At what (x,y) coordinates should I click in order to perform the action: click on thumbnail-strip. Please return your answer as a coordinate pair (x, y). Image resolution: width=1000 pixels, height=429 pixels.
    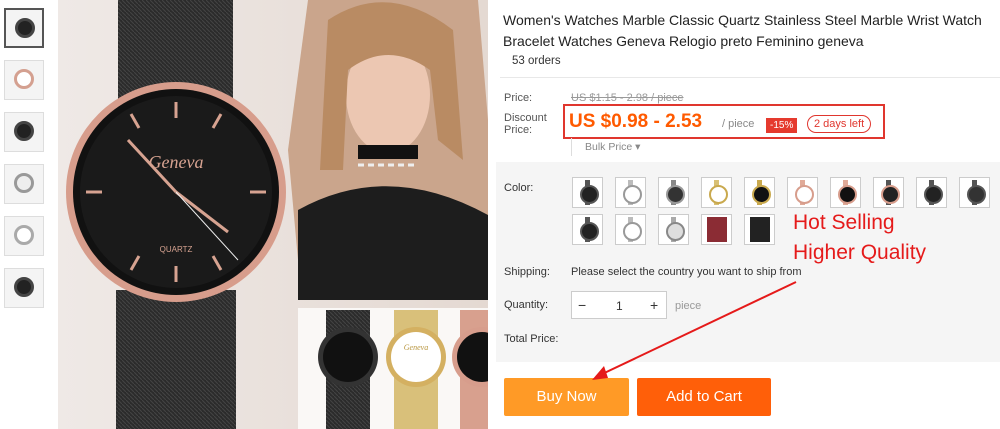
    Looking at the image, I should click on (27, 164).